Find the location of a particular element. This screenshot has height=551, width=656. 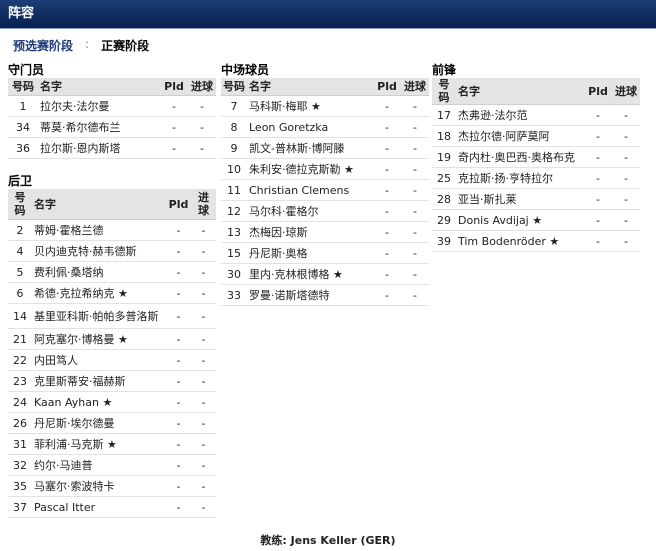

table-row: 15 丹尼斯·奥格 - - is located at coordinates (325, 253).